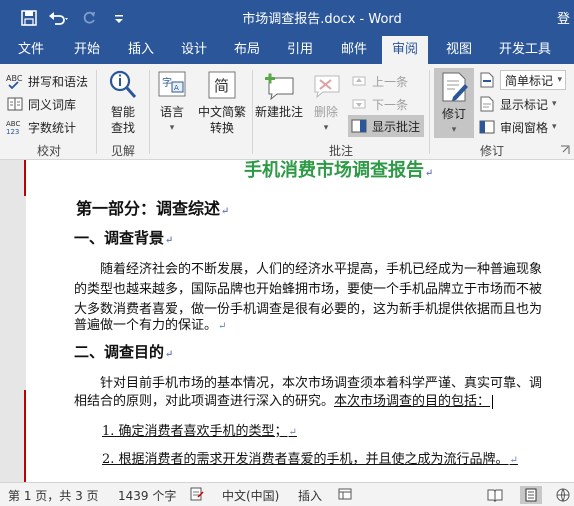  Describe the element at coordinates (221, 128) in the screenshot. I see `chinese-conversion-label-2: 转换` at that location.